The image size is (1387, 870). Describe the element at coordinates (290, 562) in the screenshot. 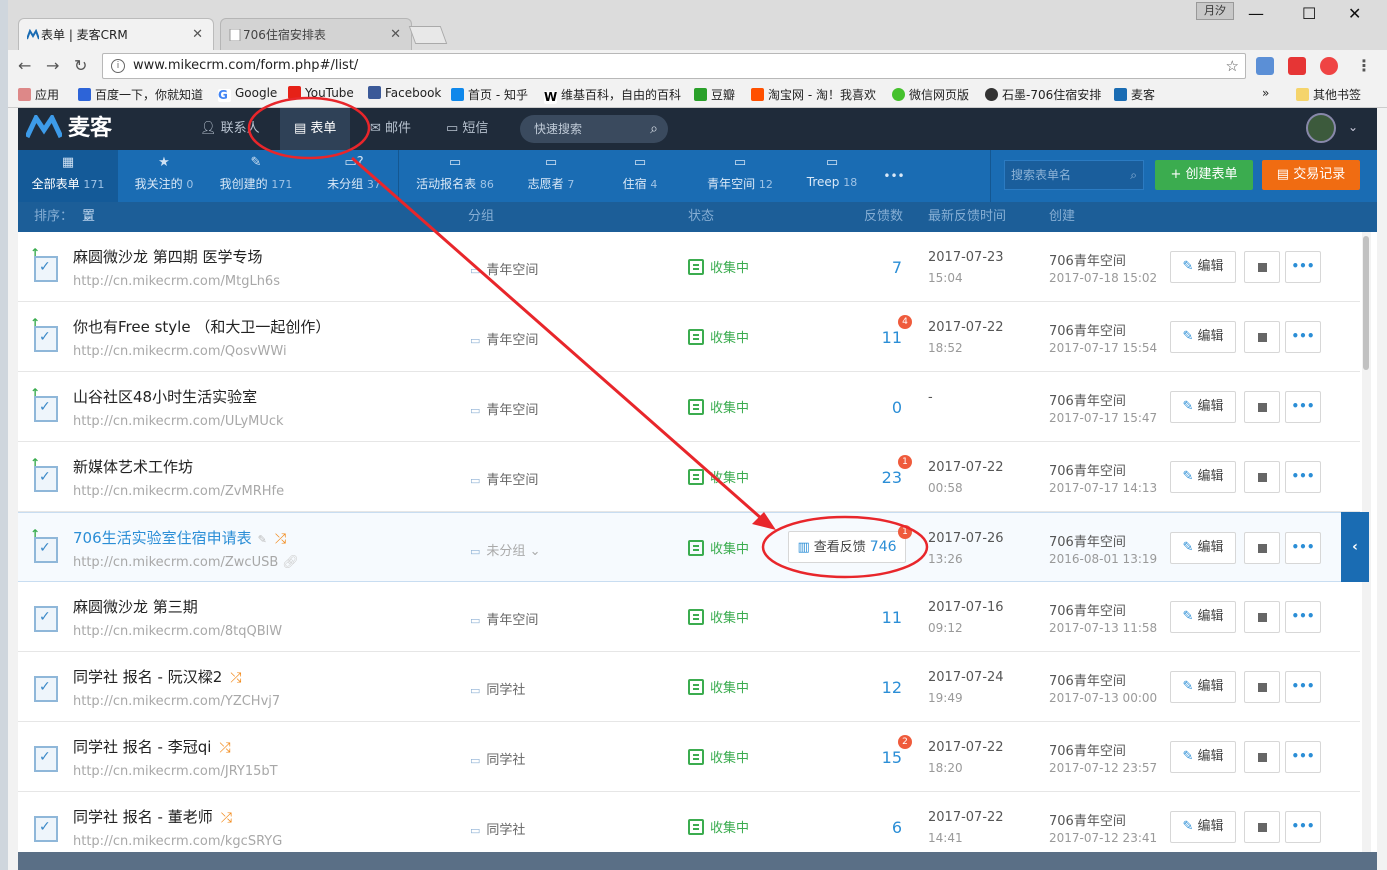

I see `link-icon: 🔗︎` at that location.